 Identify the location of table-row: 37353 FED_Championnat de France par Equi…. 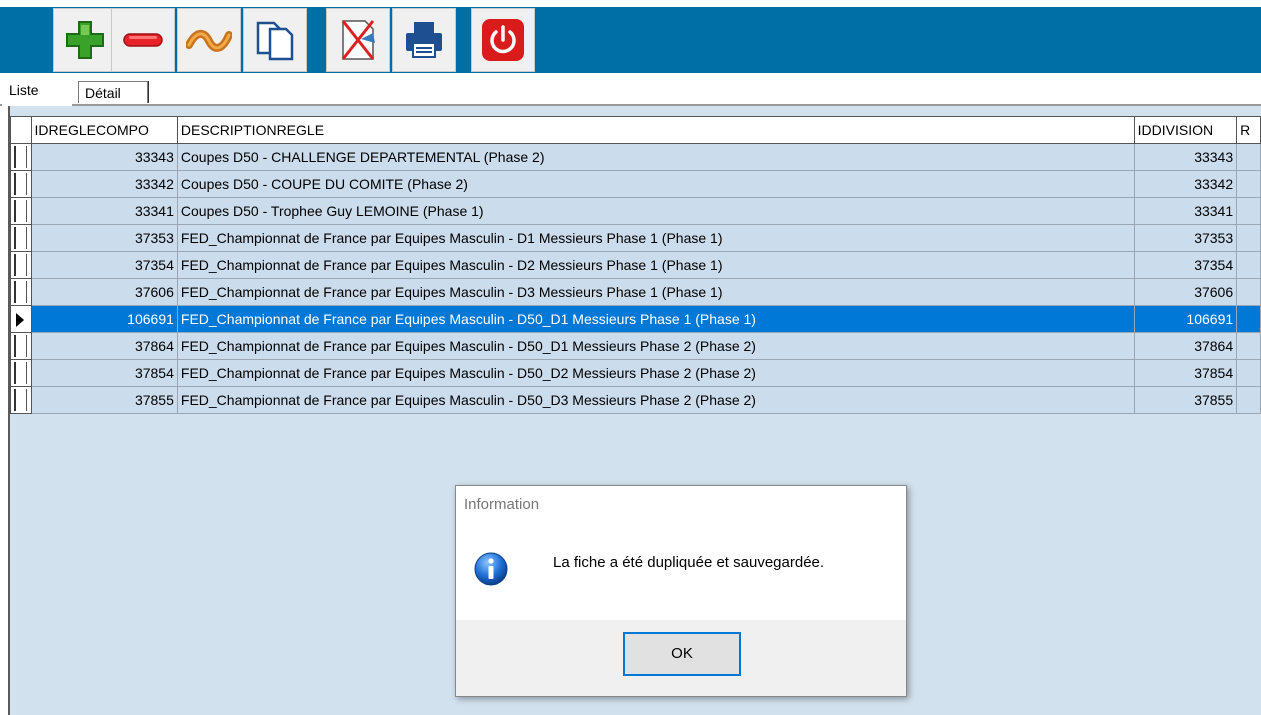
(635, 238).